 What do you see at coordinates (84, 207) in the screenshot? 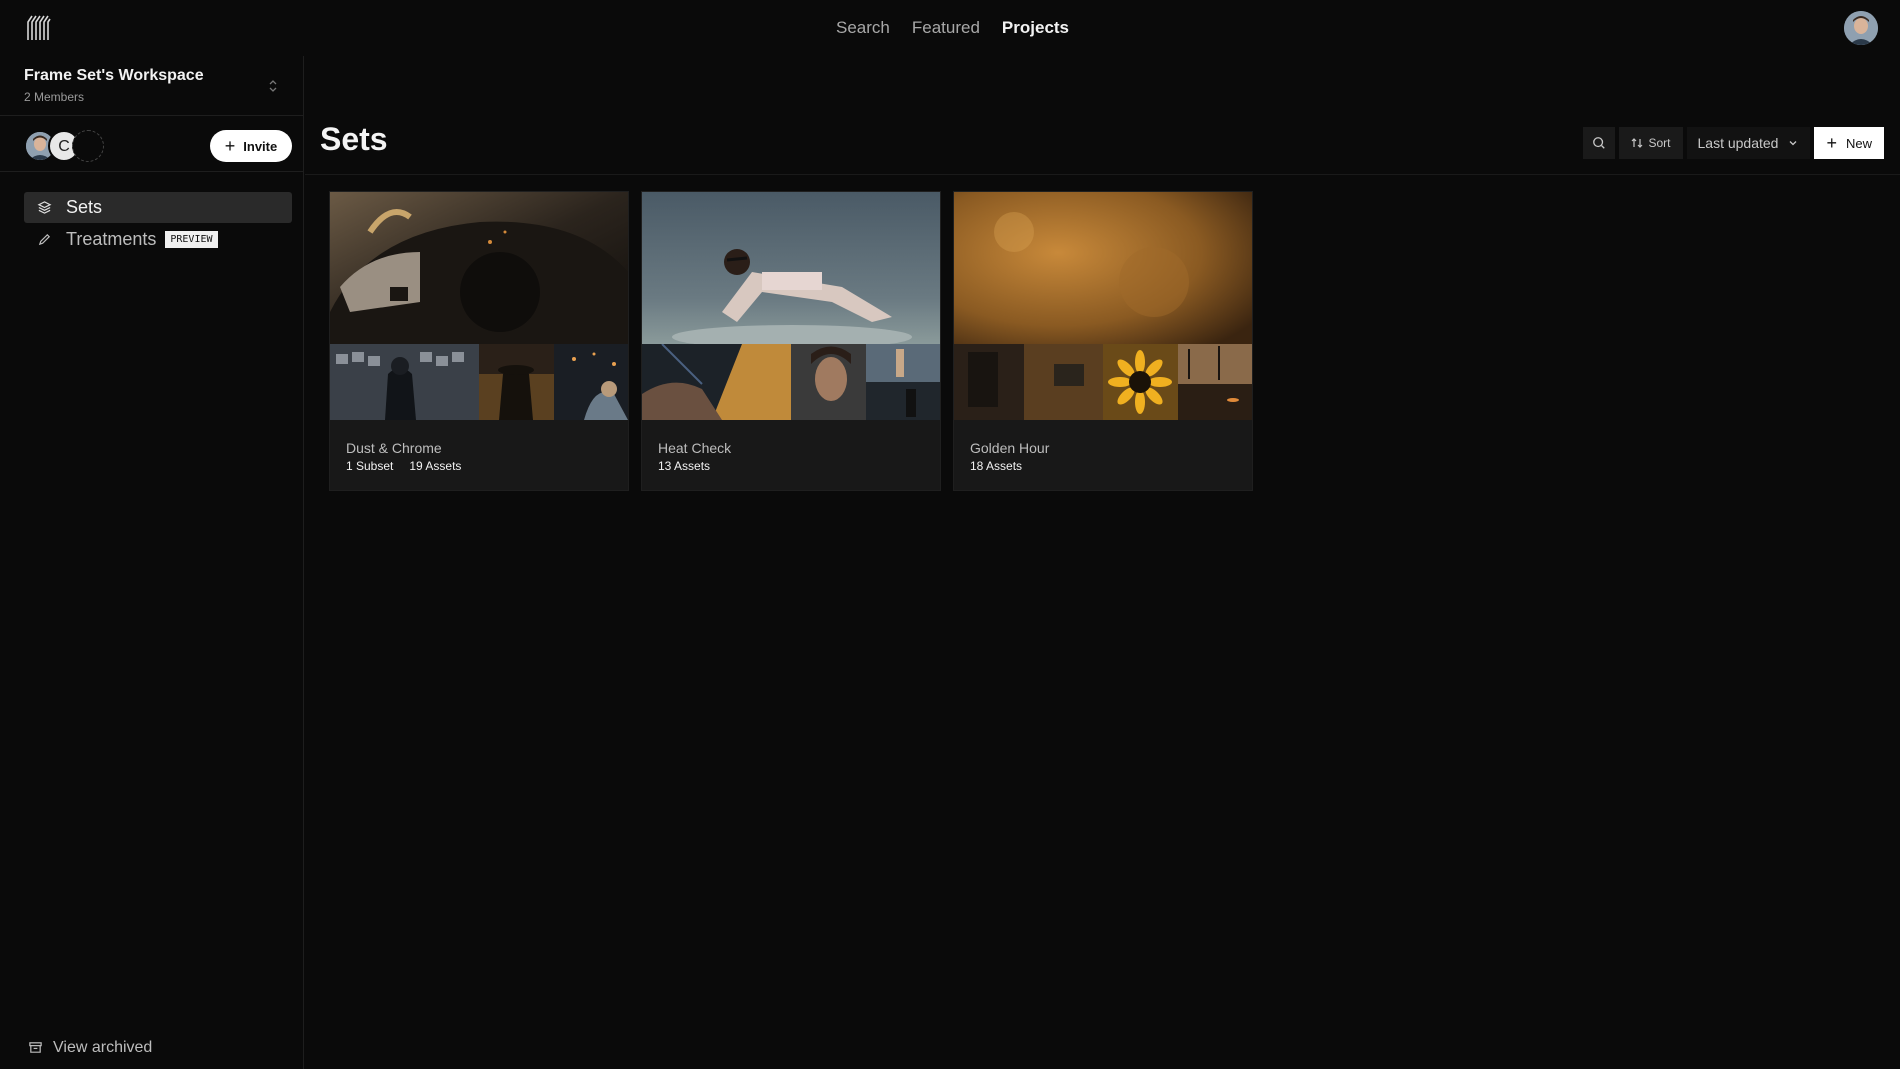
I see `sidebar-item-label: Sets` at bounding box center [84, 207].